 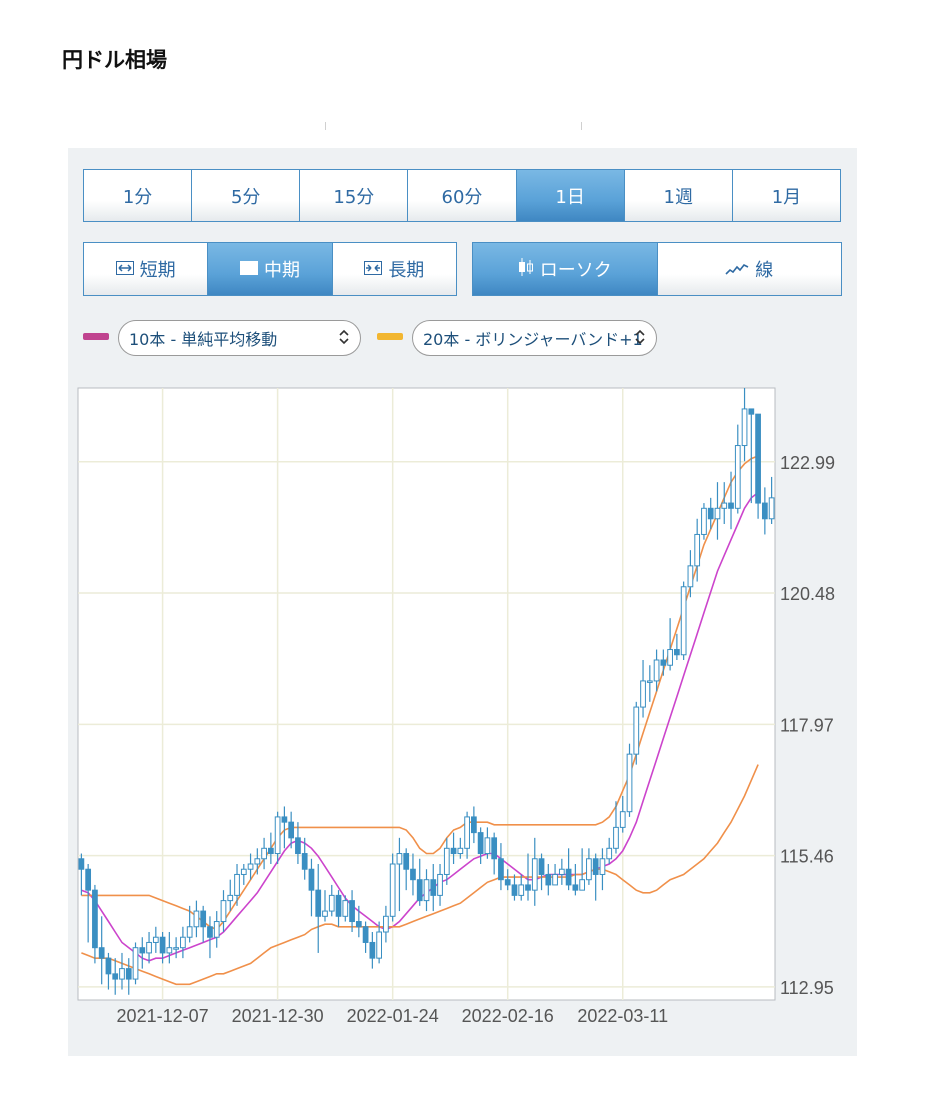 I want to click on timeframe-15min-button: 15分, so click(x=354, y=195).